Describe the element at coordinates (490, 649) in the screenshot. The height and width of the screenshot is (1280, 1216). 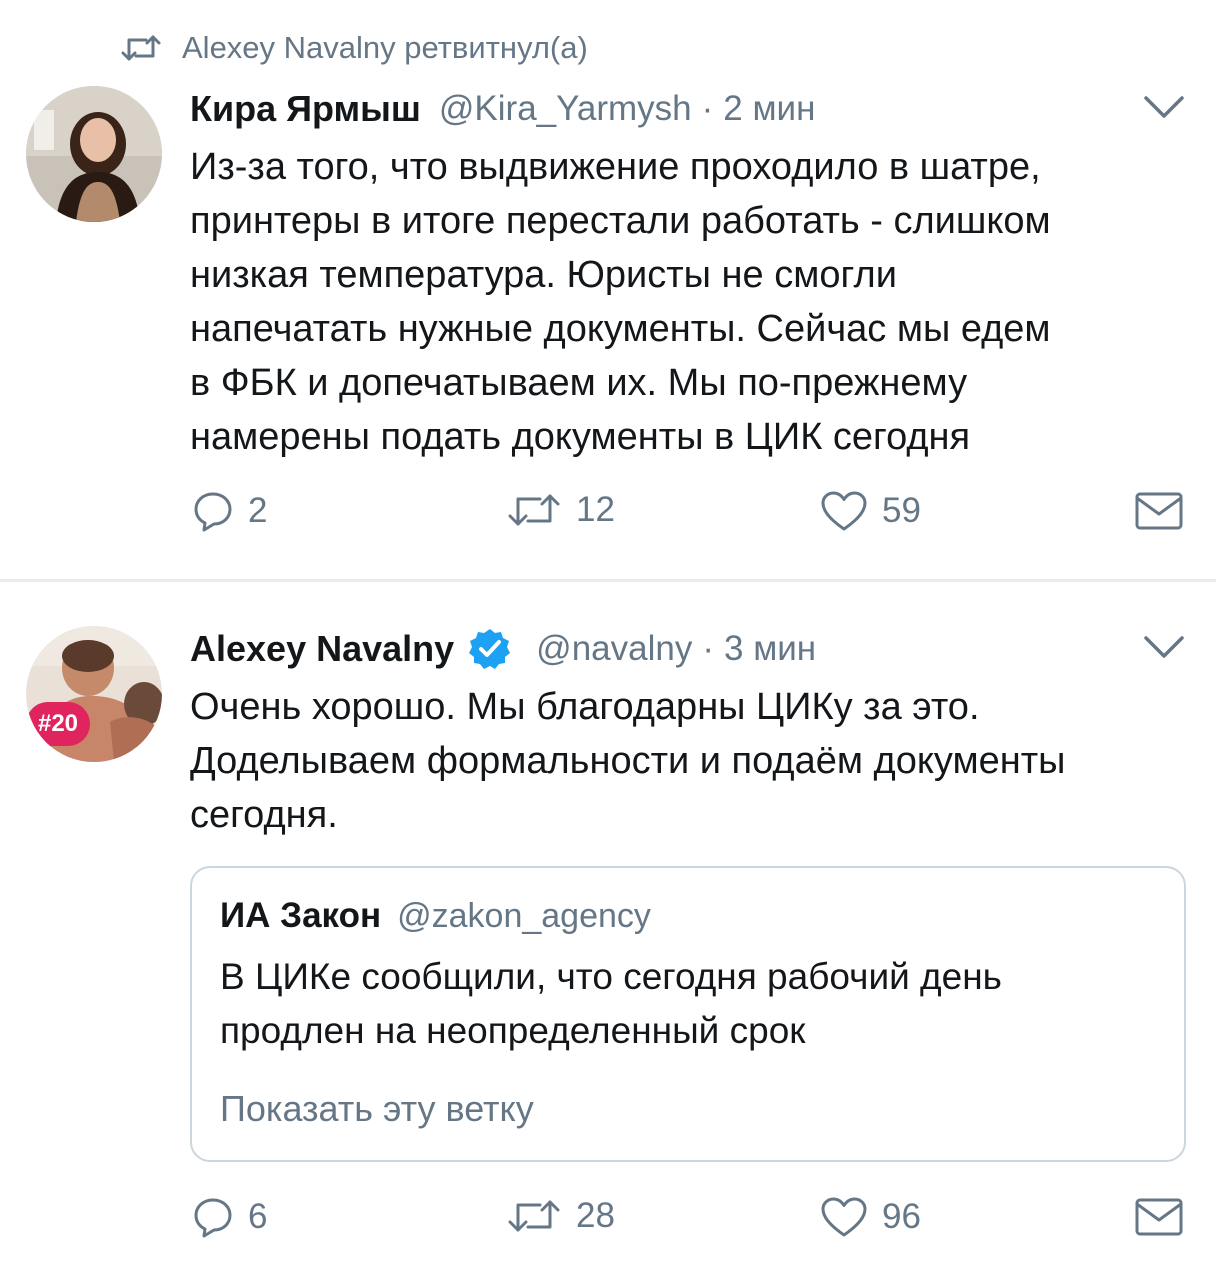
I see `verified-badge-icon` at that location.